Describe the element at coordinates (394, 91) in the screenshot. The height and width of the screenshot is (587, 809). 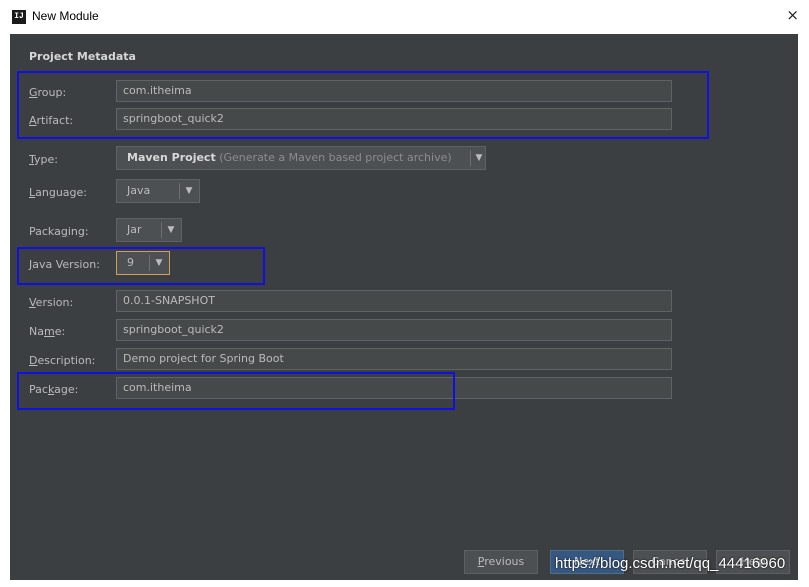
I see `group-field: com.itheima` at that location.